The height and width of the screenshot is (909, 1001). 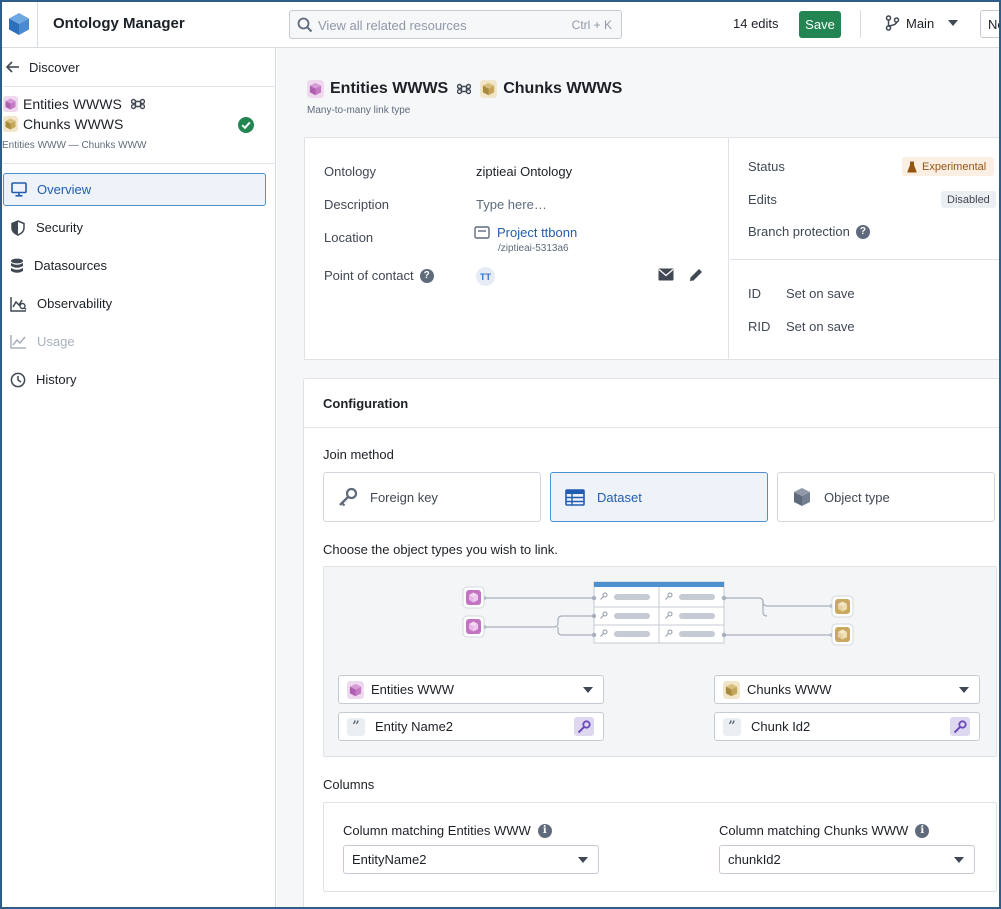 I want to click on left-column-label-row: Column matching Entities WWW i, so click(x=447, y=830).